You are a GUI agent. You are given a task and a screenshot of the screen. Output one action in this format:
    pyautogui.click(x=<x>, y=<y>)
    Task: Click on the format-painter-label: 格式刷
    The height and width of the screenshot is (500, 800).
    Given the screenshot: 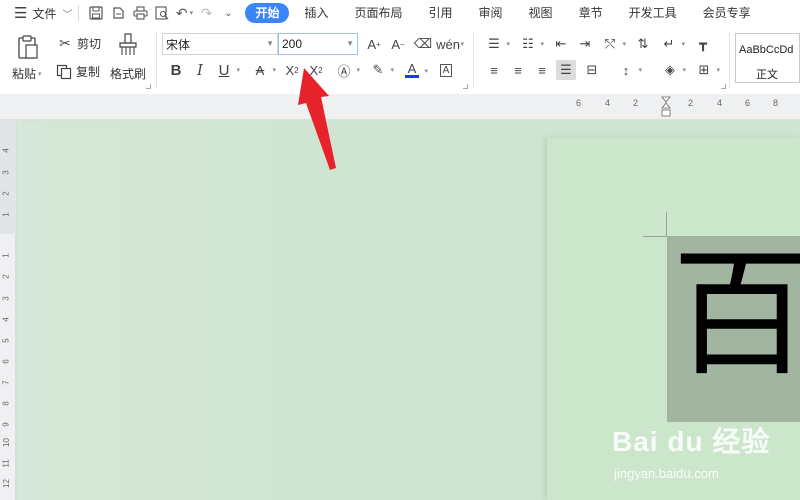 What is the action you would take?
    pyautogui.click(x=128, y=74)
    